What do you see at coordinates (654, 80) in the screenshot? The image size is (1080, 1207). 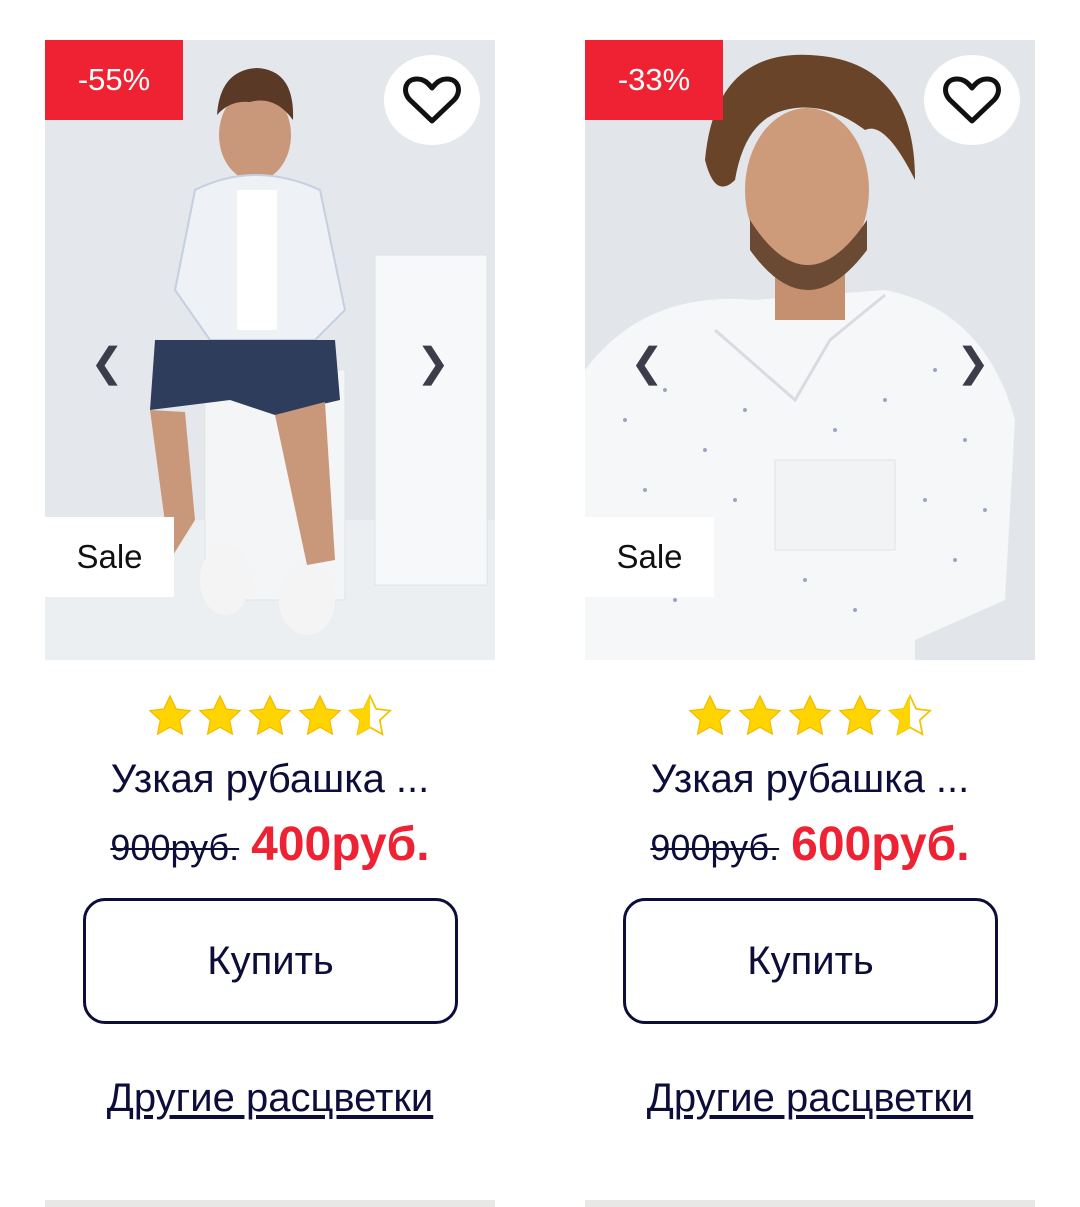 I see `discount-badge: -33%` at bounding box center [654, 80].